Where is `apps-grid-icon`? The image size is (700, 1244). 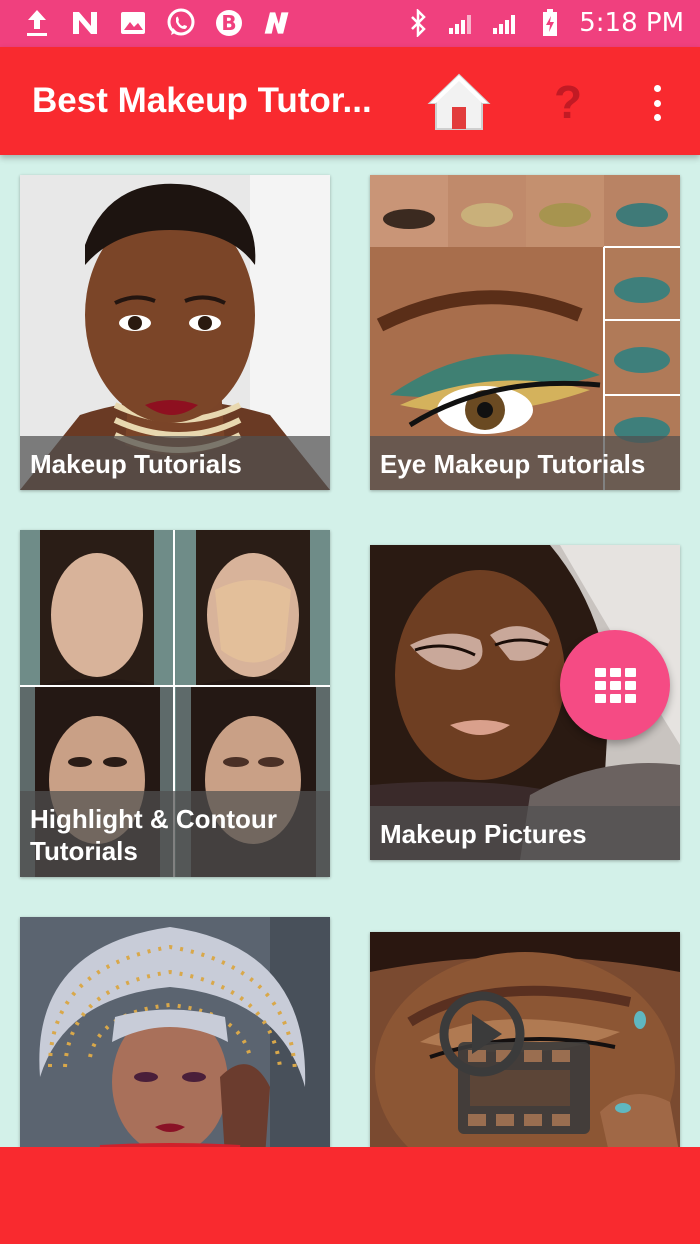 apps-grid-icon is located at coordinates (615, 685).